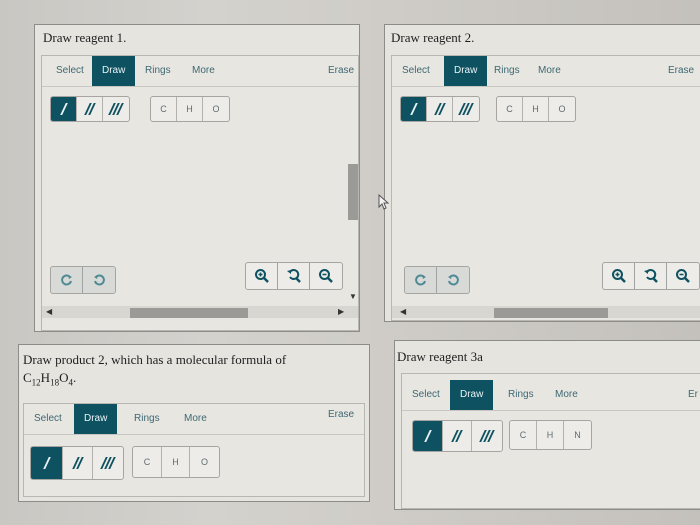 Image resolution: width=700 pixels, height=525 pixels. I want to click on drawing-editor: Select Draw Rings More Erase C H O, so click(194, 450).